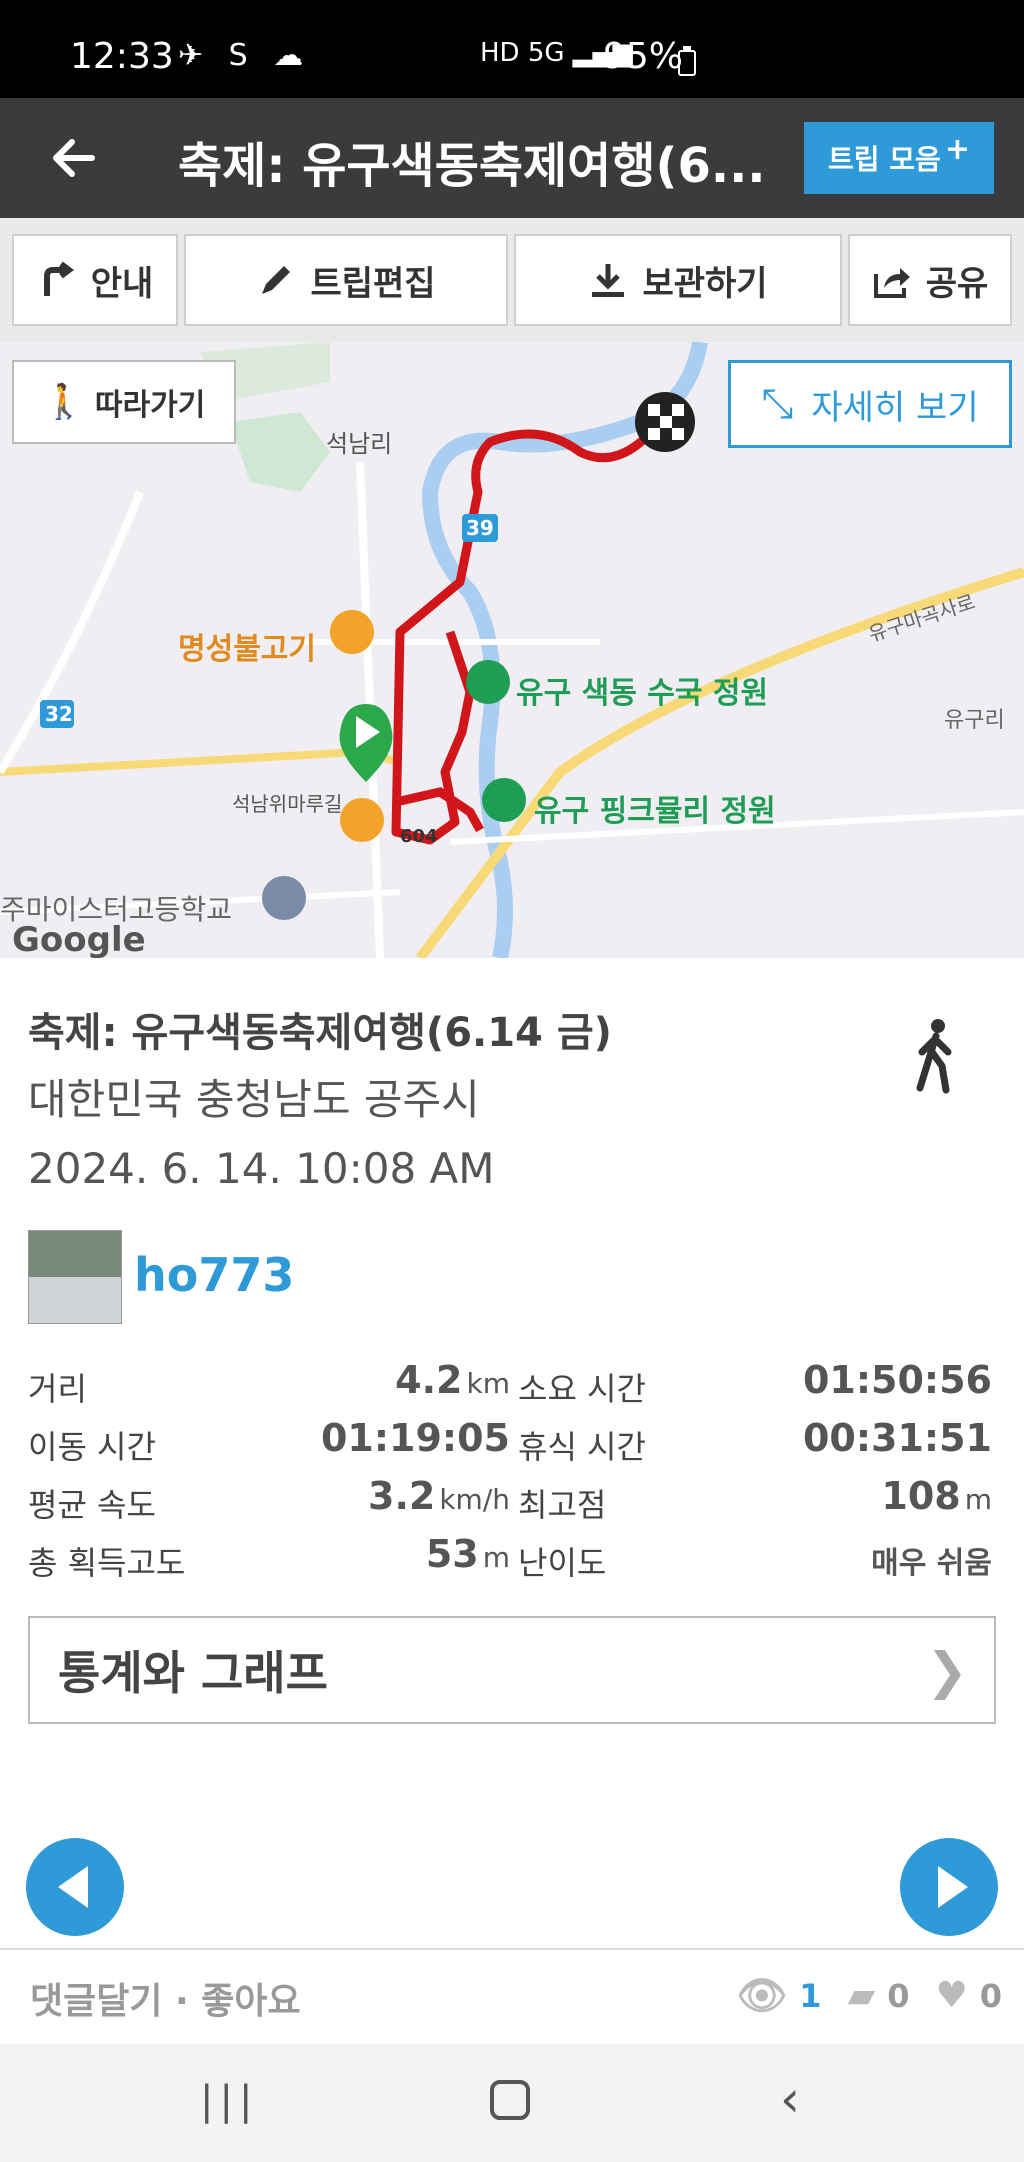  I want to click on comment-icon: ▰, so click(861, 1995).